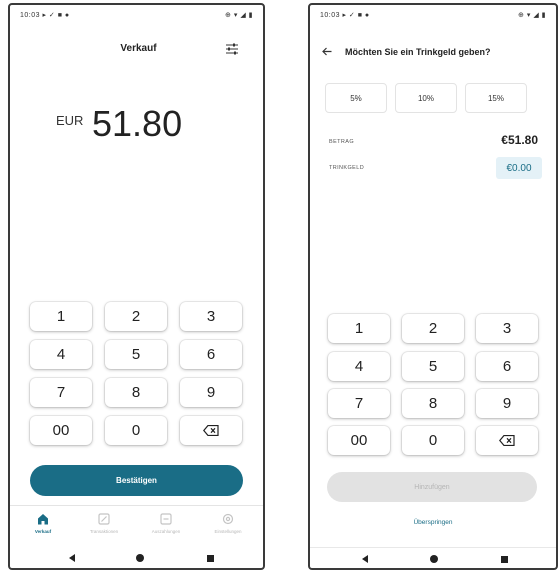 The height and width of the screenshot is (575, 560). Describe the element at coordinates (137, 123) in the screenshot. I see `amount-value: 51.80` at that location.